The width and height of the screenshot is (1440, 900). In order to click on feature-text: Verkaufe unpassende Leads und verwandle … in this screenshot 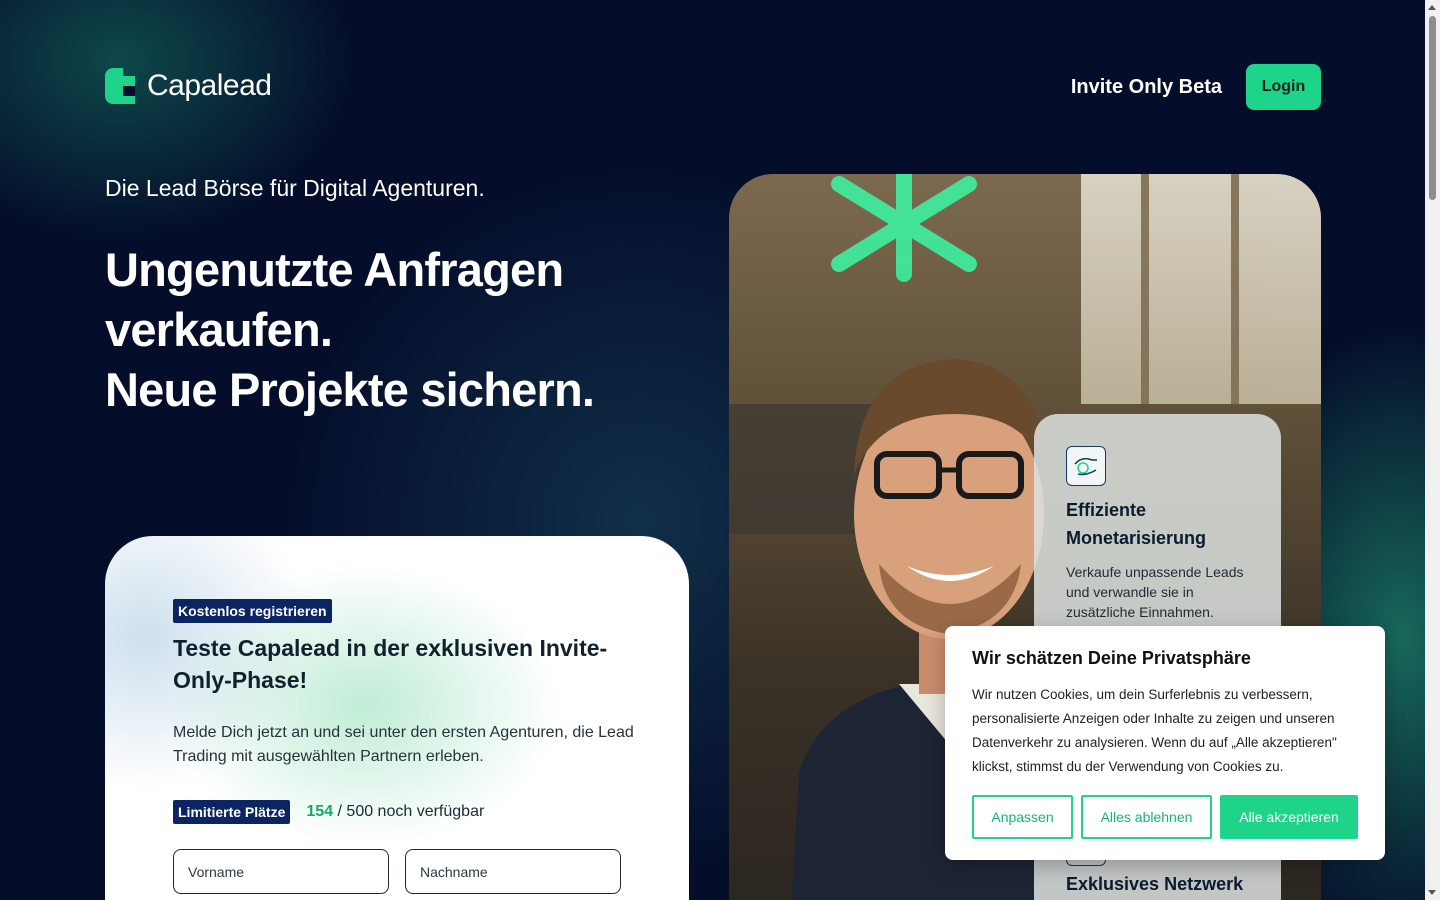, I will do `click(1155, 592)`.